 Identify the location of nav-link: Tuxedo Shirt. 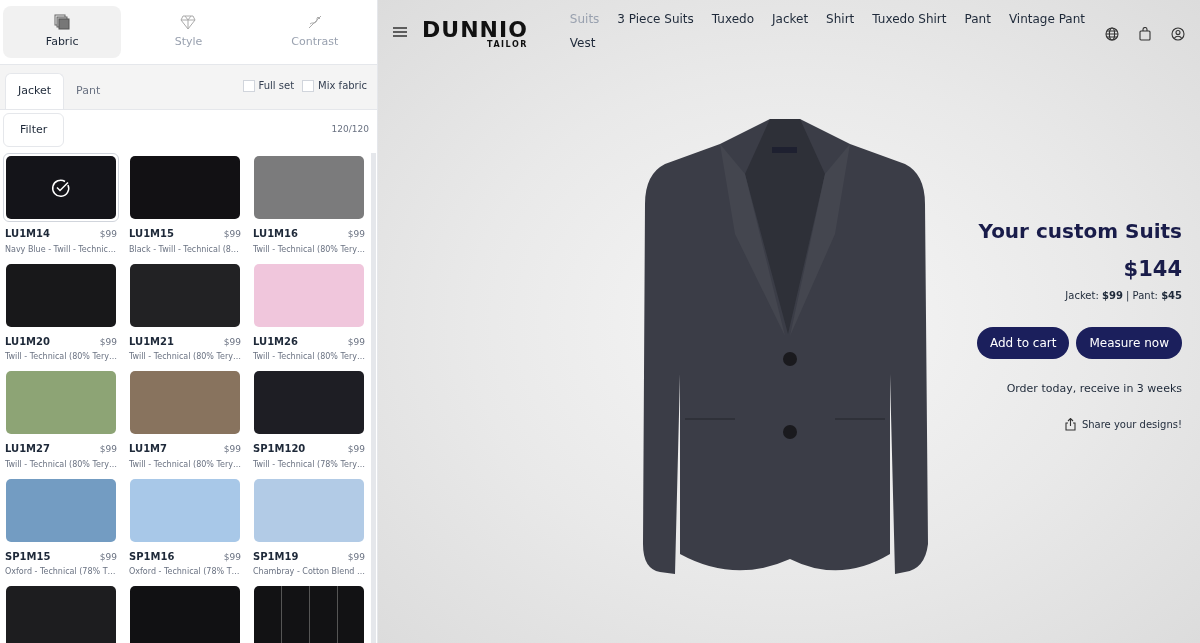
(909, 19).